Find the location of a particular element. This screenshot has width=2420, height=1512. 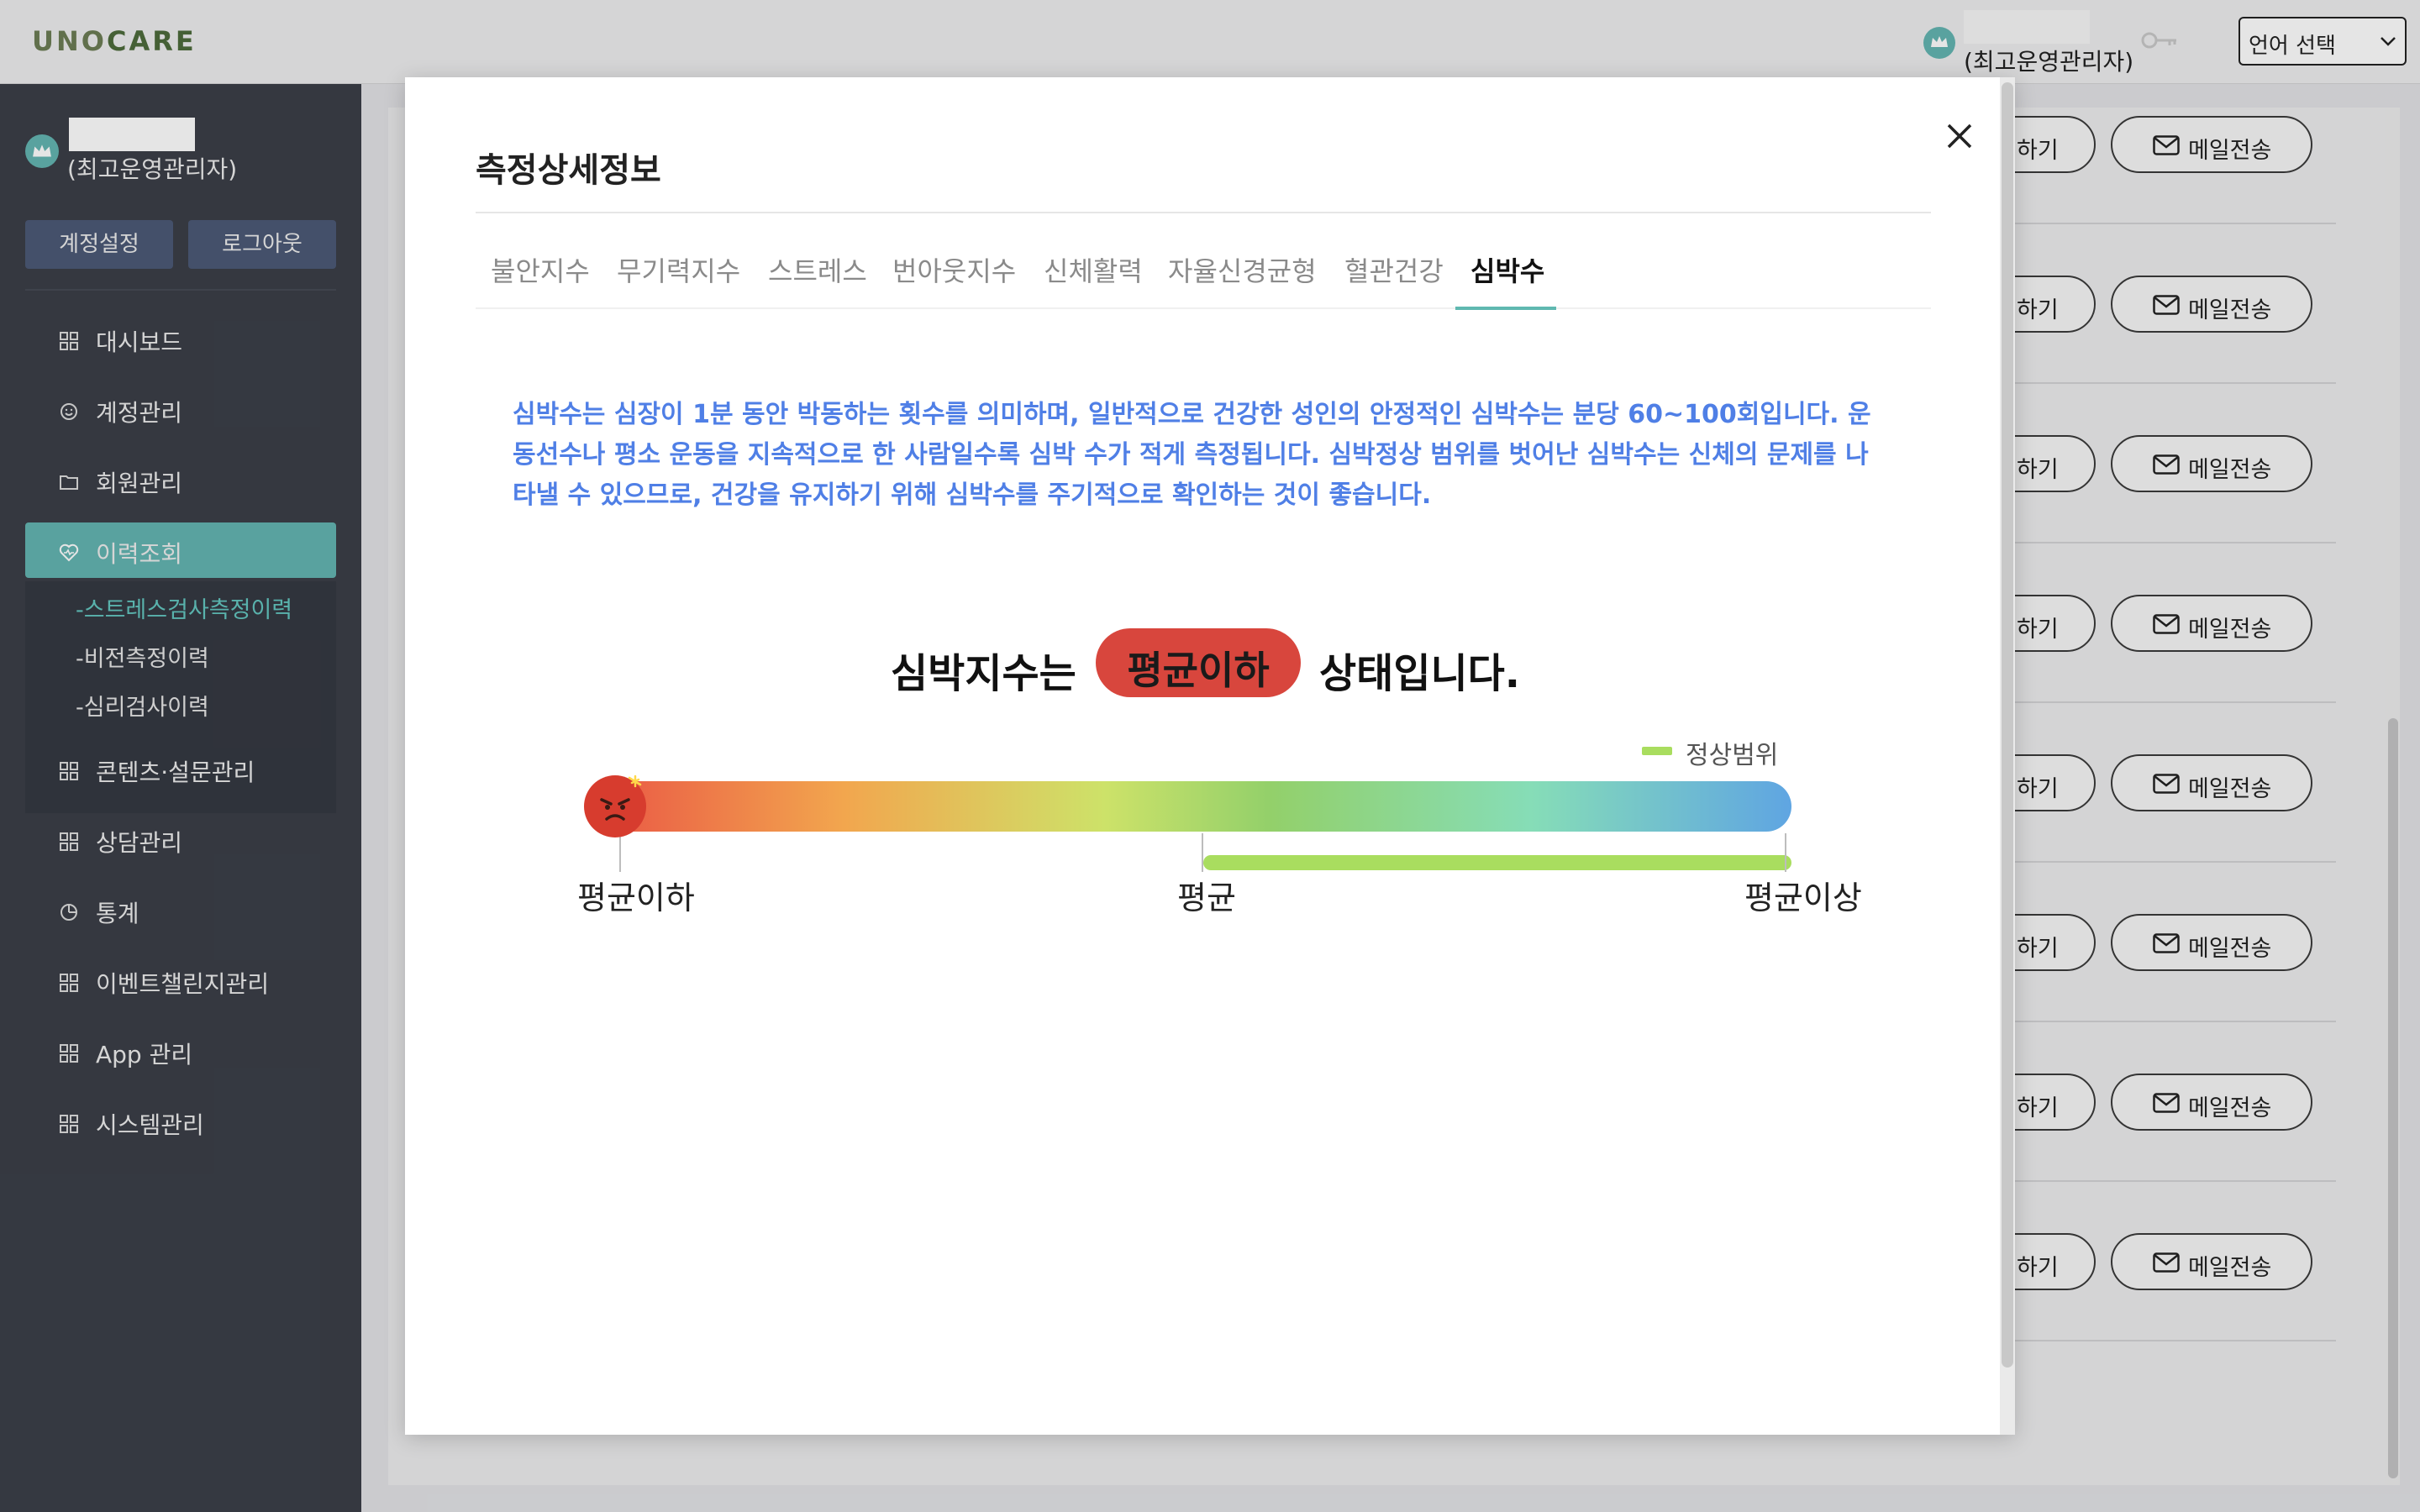

modal-scrollbar-thumb is located at coordinates (2007, 725).